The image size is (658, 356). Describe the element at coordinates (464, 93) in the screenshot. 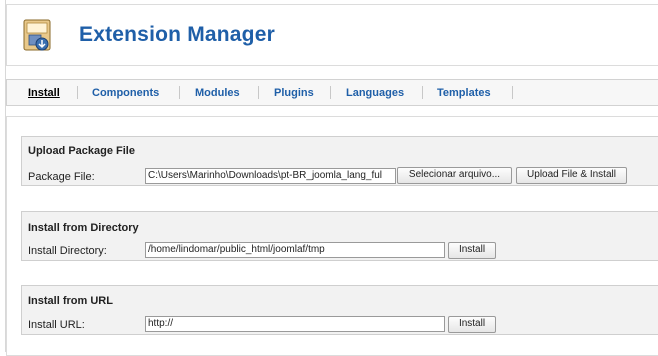

I see `tab-templates: Templates` at that location.